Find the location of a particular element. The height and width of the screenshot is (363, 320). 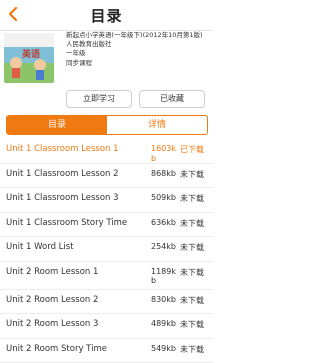

lesson-size: 489kb is located at coordinates (165, 324).